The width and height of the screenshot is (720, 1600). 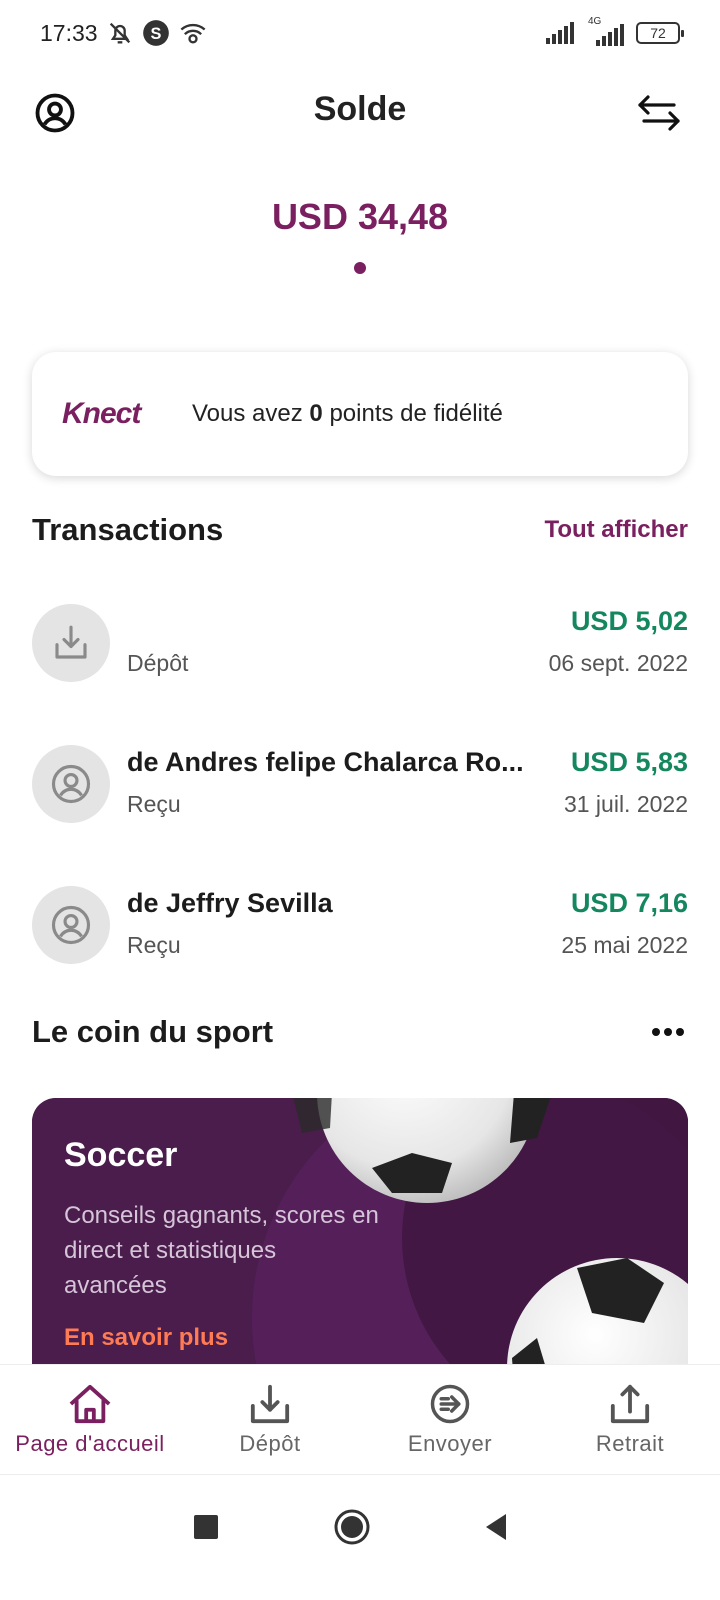 I want to click on balance-page-indicator, so click(x=360, y=268).